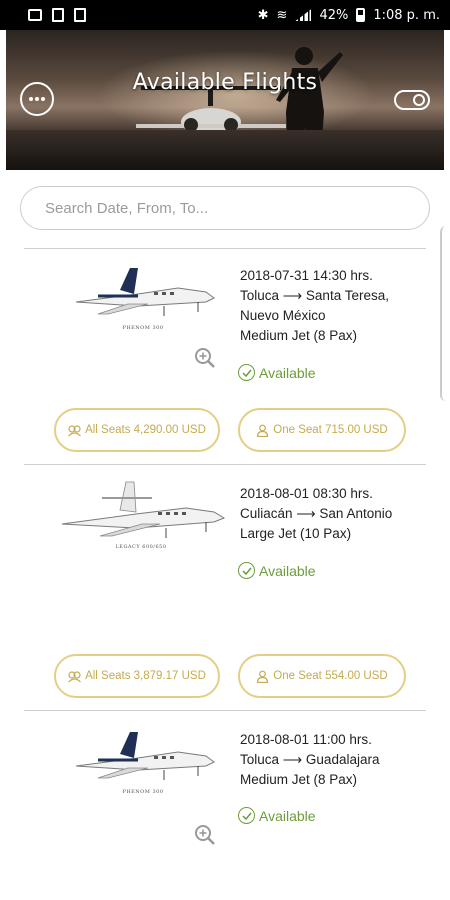 The image size is (450, 900). Describe the element at coordinates (145, 676) in the screenshot. I see `all-seats-label: All Seats 3,879.17 USD` at that location.